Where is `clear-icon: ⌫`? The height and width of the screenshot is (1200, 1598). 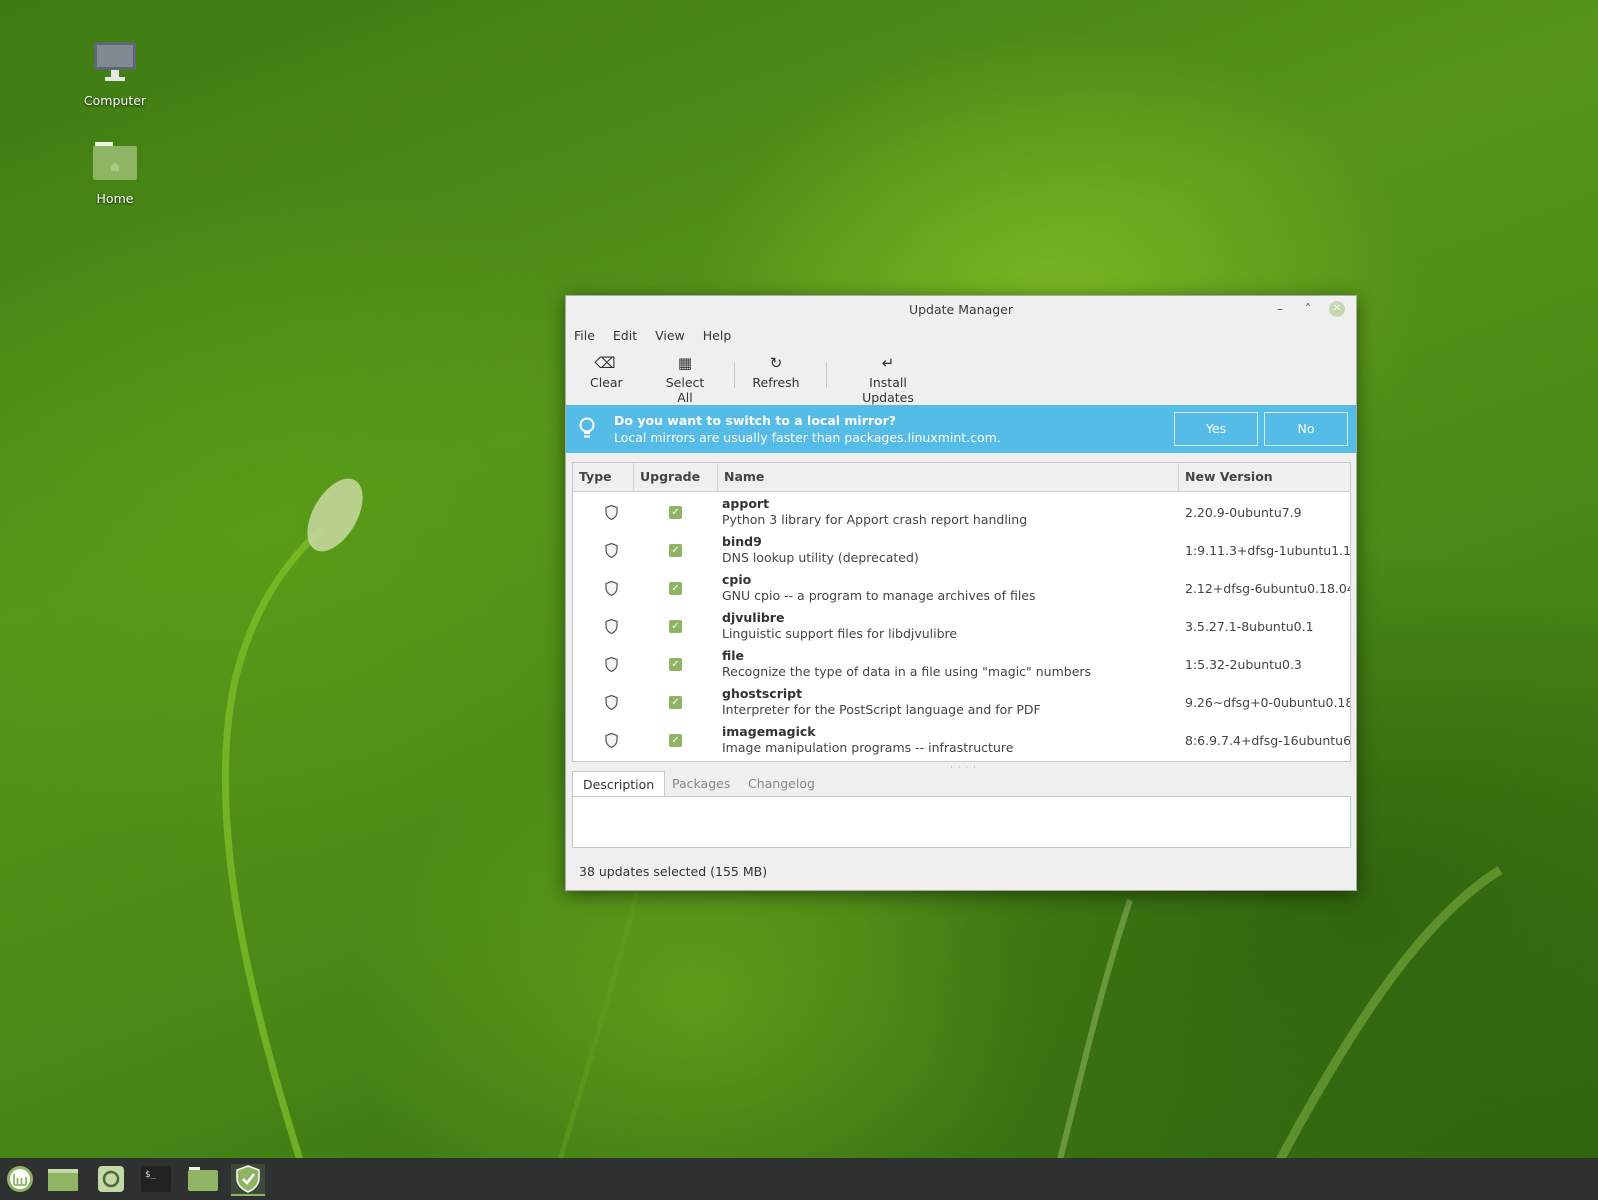
clear-icon: ⌫ is located at coordinates (605, 363).